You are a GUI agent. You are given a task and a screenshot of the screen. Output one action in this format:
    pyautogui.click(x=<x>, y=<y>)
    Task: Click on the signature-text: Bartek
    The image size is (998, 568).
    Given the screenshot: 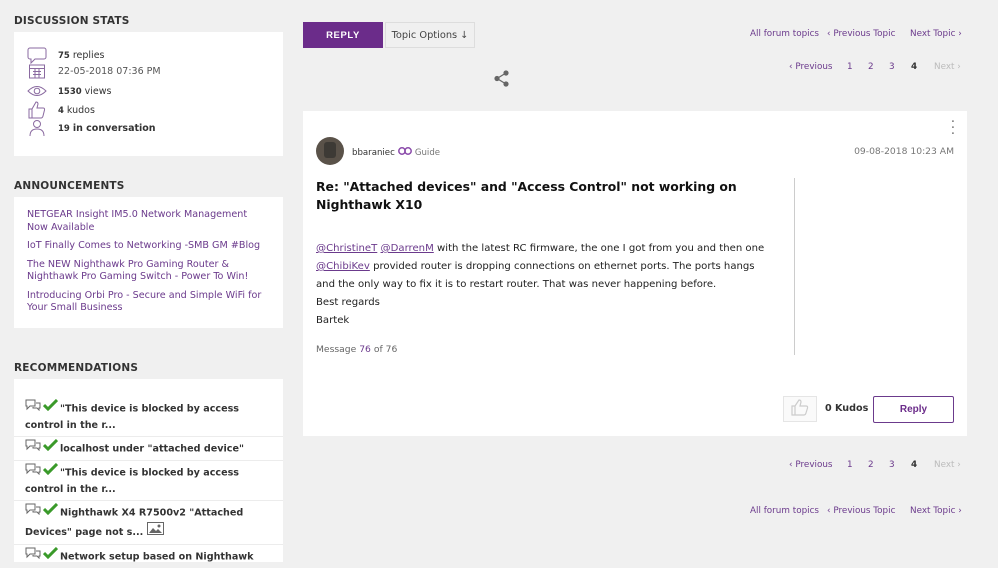 What is the action you would take?
    pyautogui.click(x=333, y=320)
    